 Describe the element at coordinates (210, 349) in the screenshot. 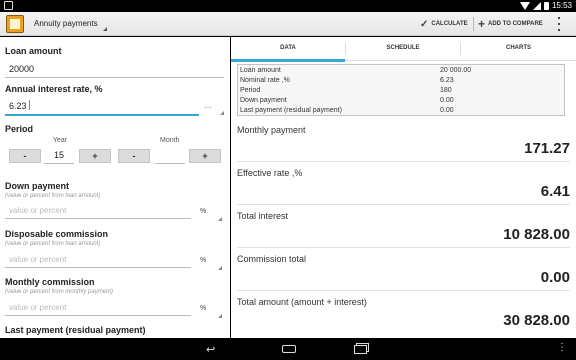

I see `back-icon: ↩` at that location.